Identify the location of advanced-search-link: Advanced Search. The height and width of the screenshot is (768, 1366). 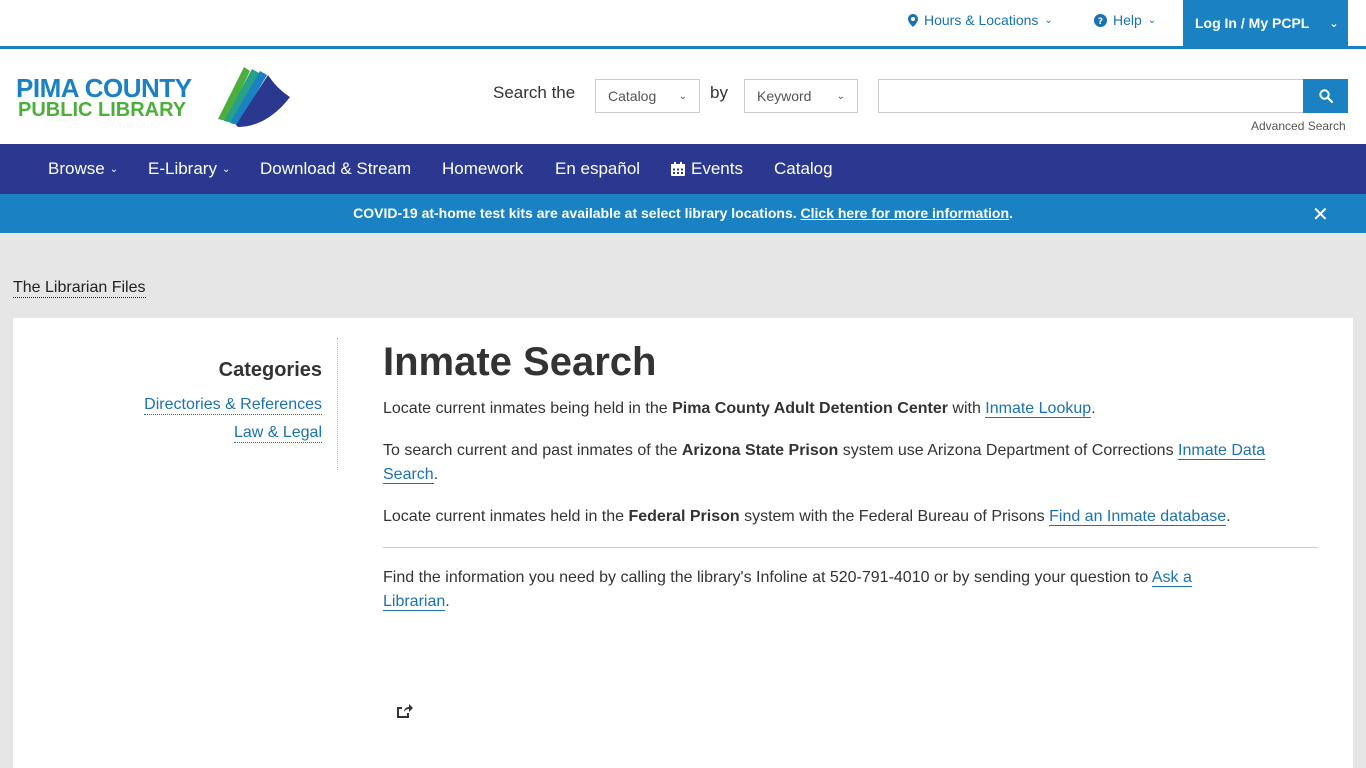
(1298, 126).